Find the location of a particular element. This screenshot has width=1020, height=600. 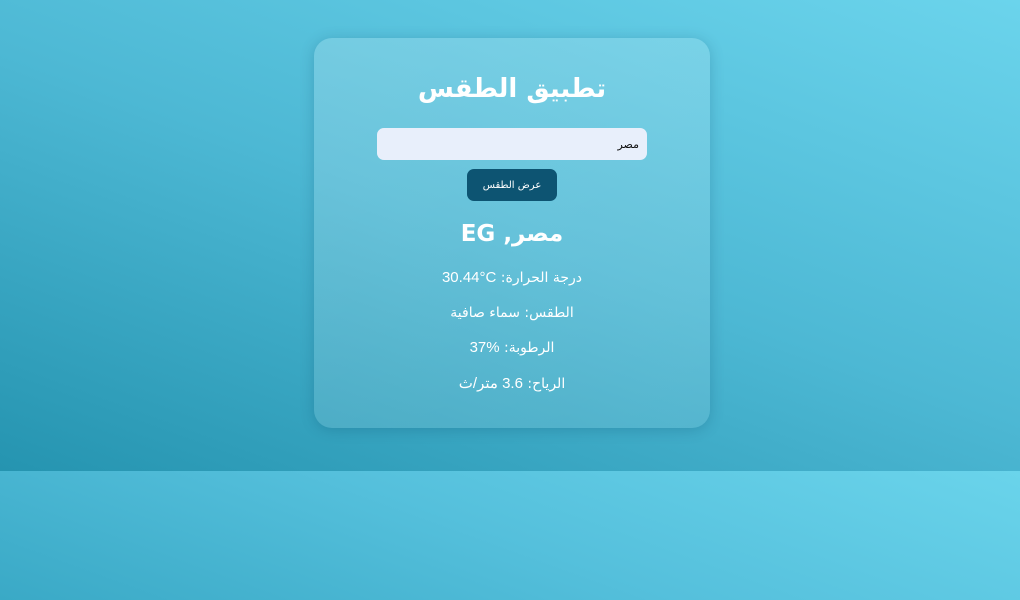

weather-label: الطقس: is located at coordinates (549, 313).